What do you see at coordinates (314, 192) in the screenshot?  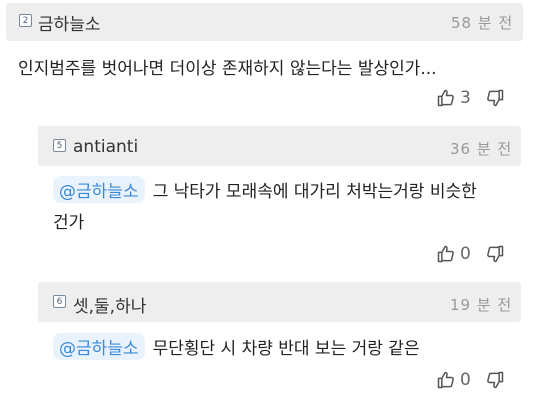 I see `reply-text-line1: 그 낙타가 모래속에 대가리 처박는거랑 비슷한` at bounding box center [314, 192].